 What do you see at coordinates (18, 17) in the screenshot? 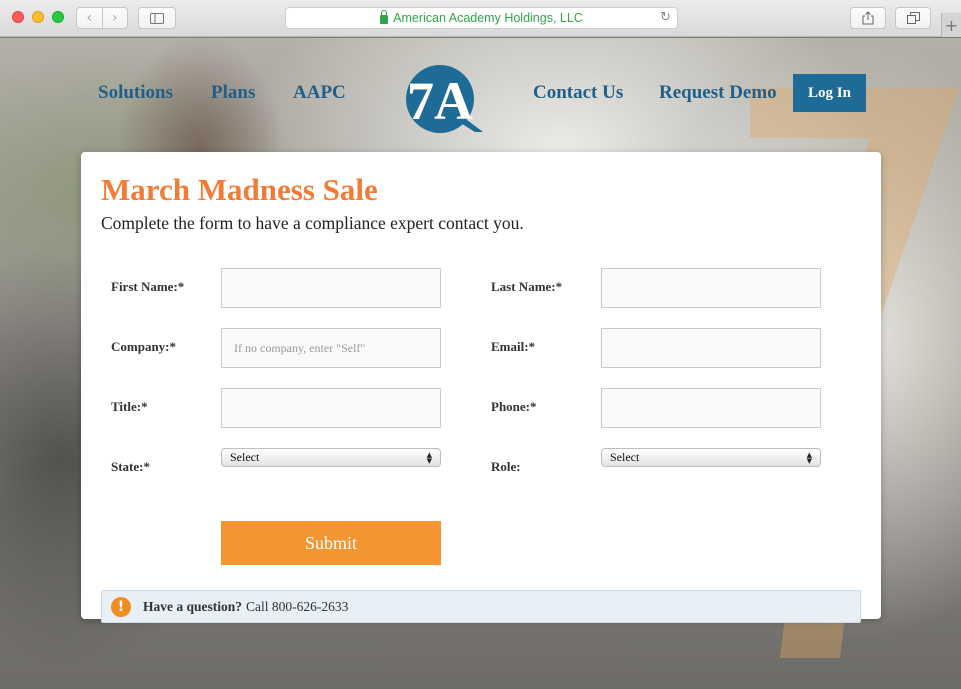
I see `close-window-button` at bounding box center [18, 17].